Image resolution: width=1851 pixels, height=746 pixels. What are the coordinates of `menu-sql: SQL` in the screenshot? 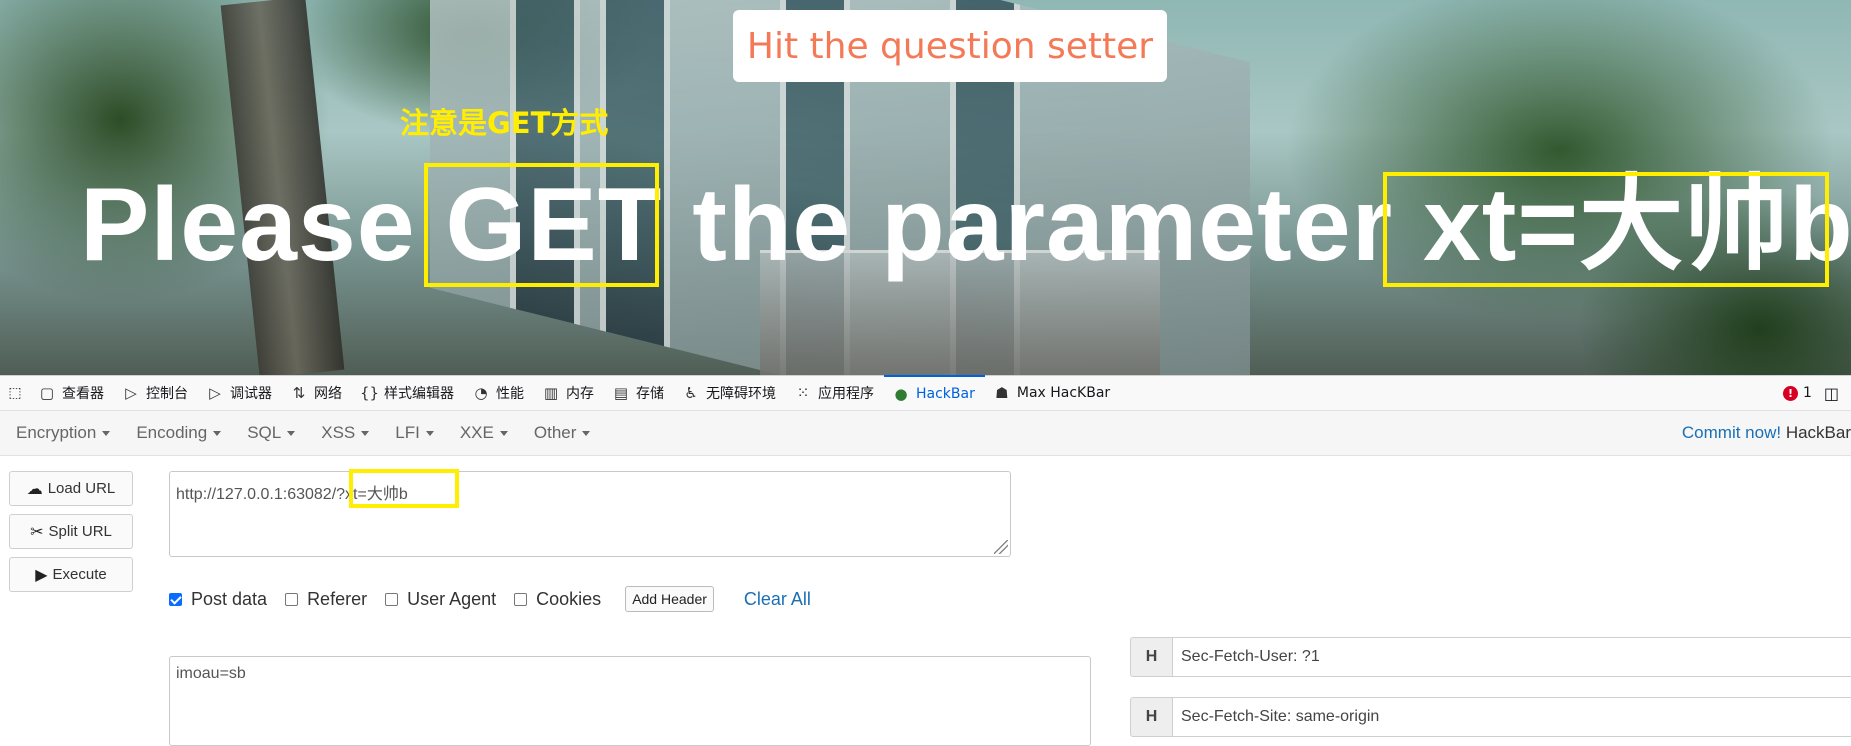 It's located at (271, 433).